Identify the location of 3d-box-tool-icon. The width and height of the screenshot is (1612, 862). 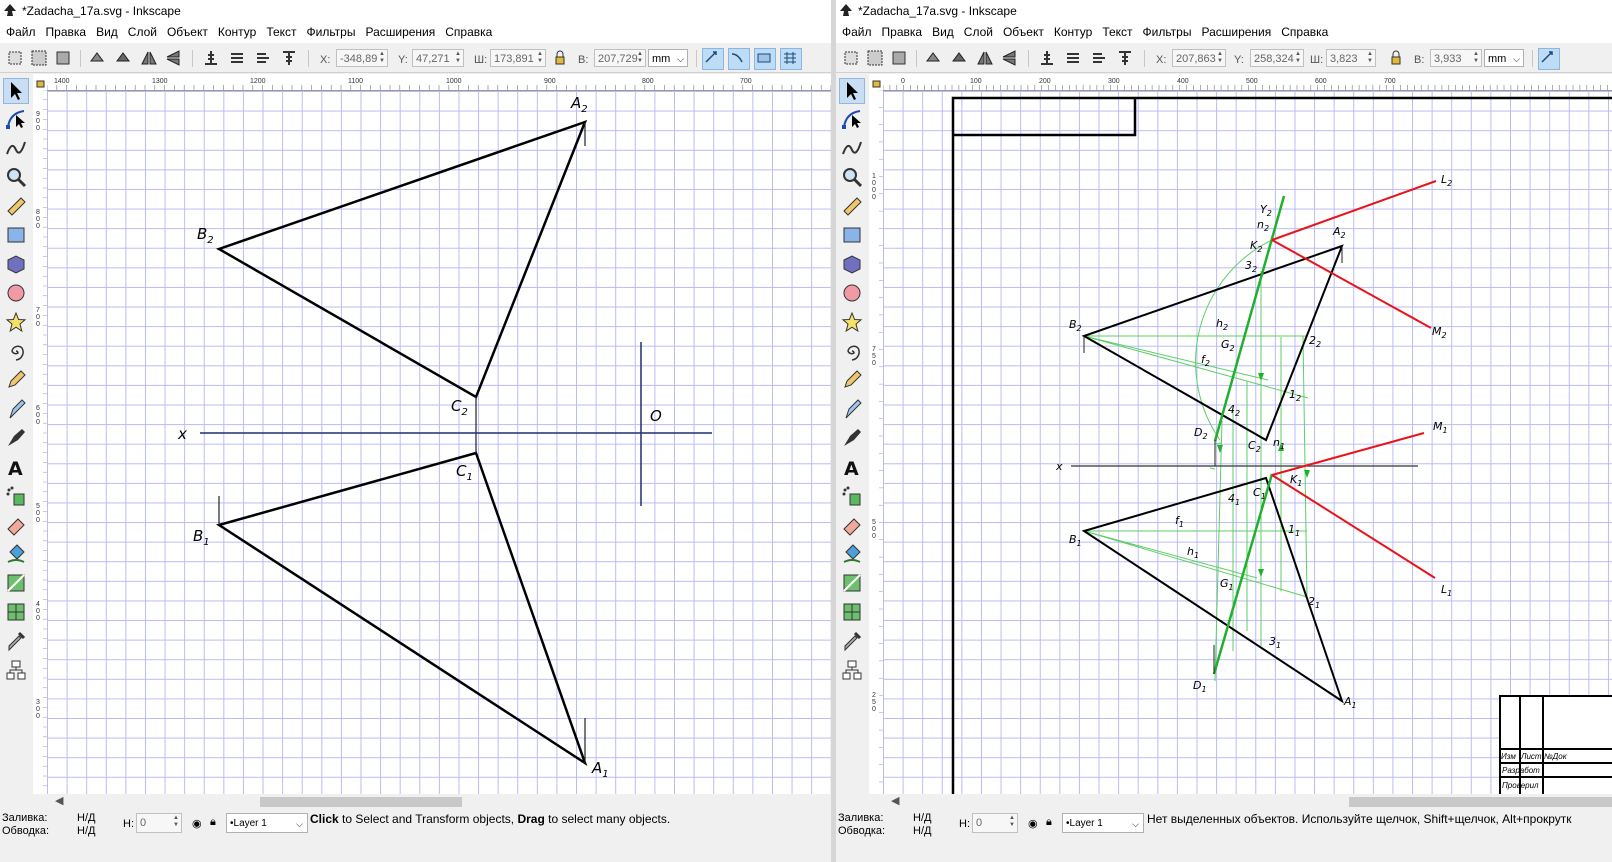
(852, 264).